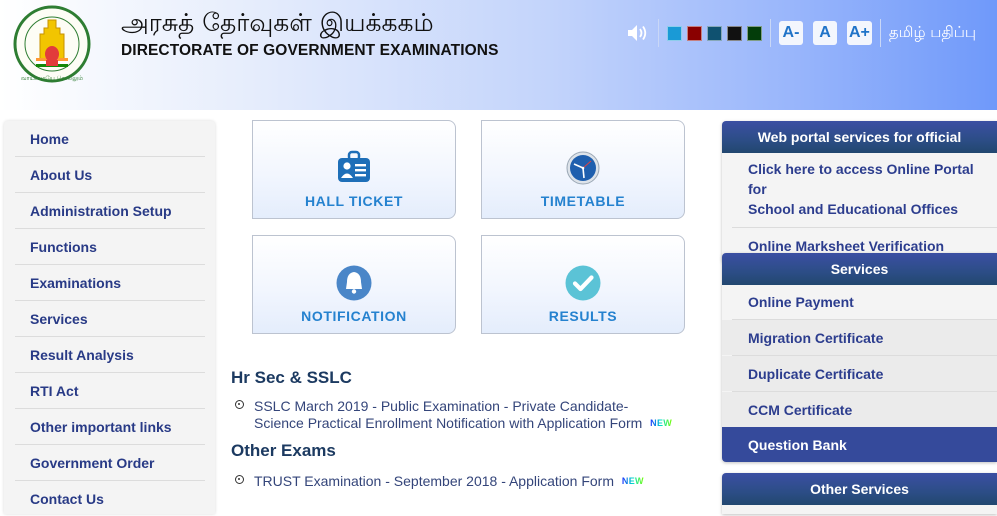  Describe the element at coordinates (110, 211) in the screenshot. I see `nav-item-administration-setup: Administration Setup` at that location.